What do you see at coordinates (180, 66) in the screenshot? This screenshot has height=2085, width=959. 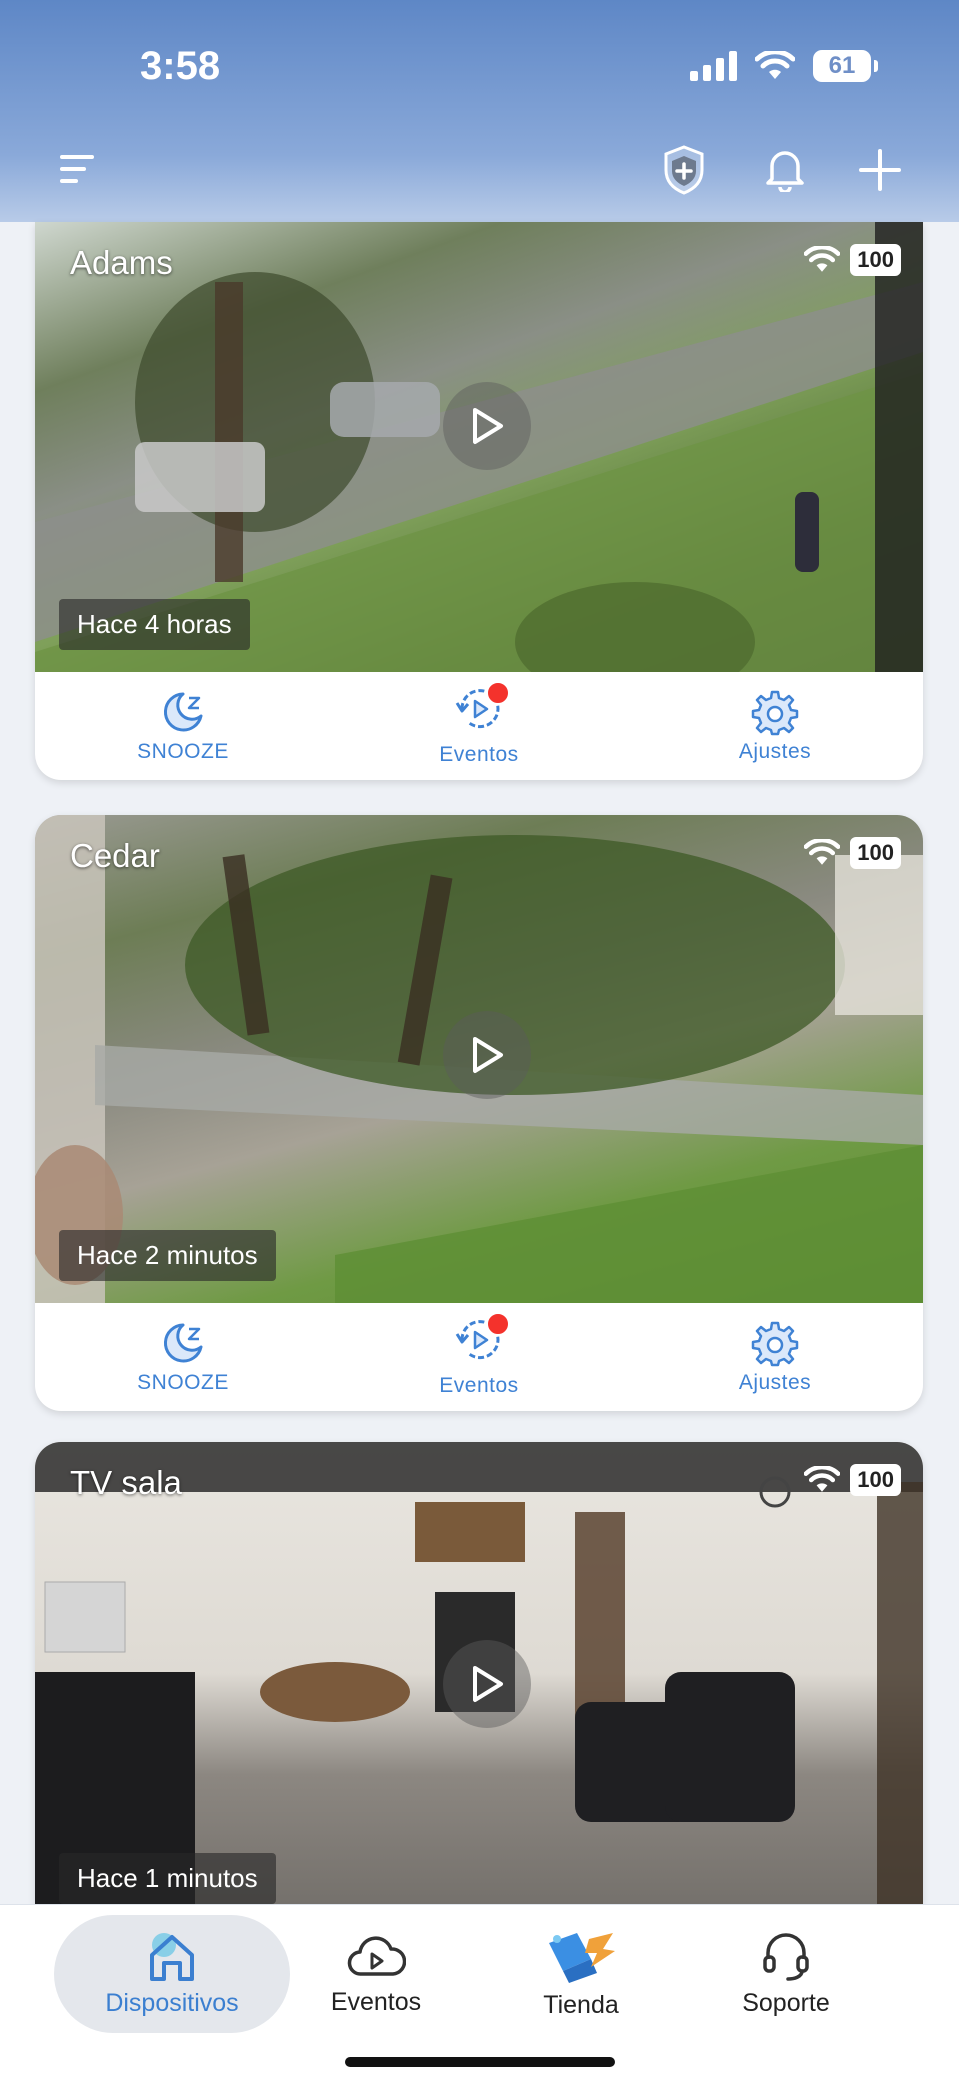 I see `status-time: 3:58` at bounding box center [180, 66].